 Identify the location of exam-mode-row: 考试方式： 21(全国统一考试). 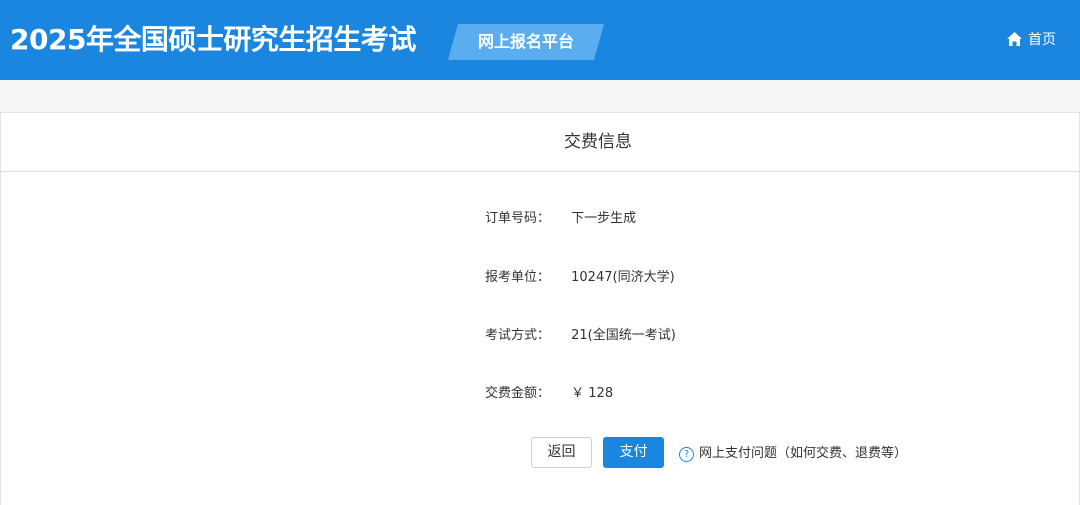
(580, 336).